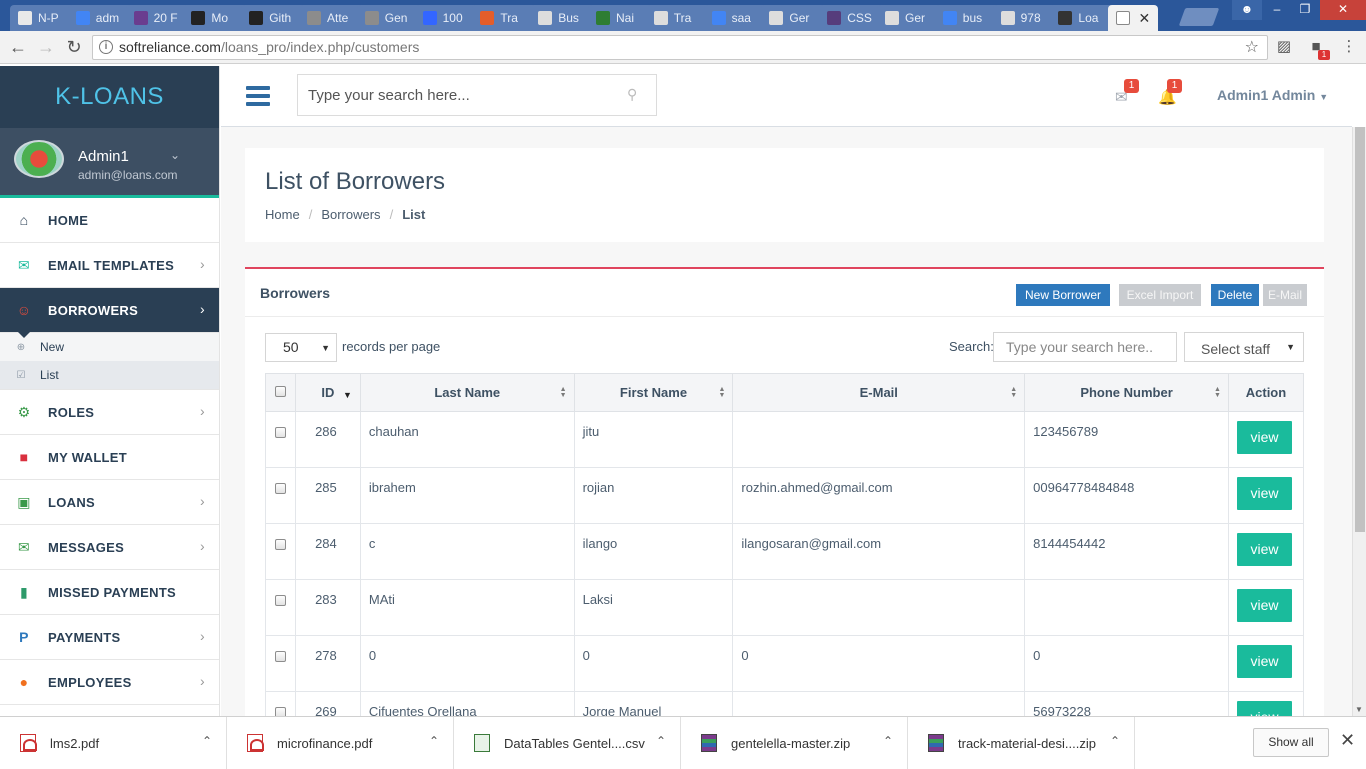 This screenshot has width=1366, height=769. I want to click on chevron-down-icon: ⌄, so click(175, 155).